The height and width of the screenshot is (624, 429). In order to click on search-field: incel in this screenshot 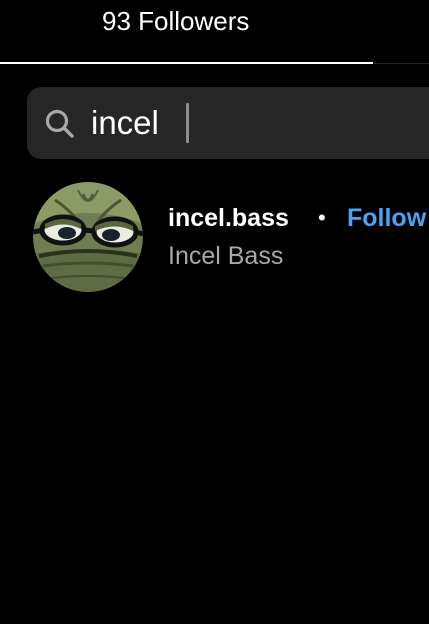, I will do `click(228, 123)`.